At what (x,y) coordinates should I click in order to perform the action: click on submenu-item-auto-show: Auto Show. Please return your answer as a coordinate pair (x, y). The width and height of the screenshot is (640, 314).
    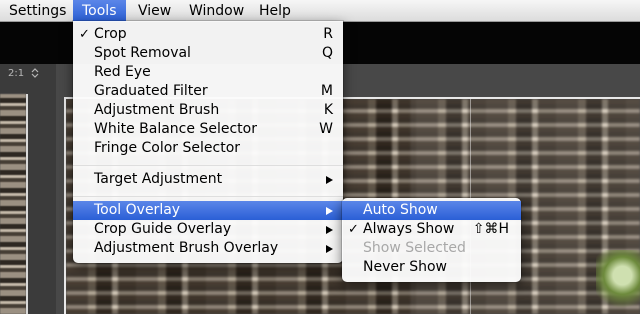
    Looking at the image, I should click on (431, 210).